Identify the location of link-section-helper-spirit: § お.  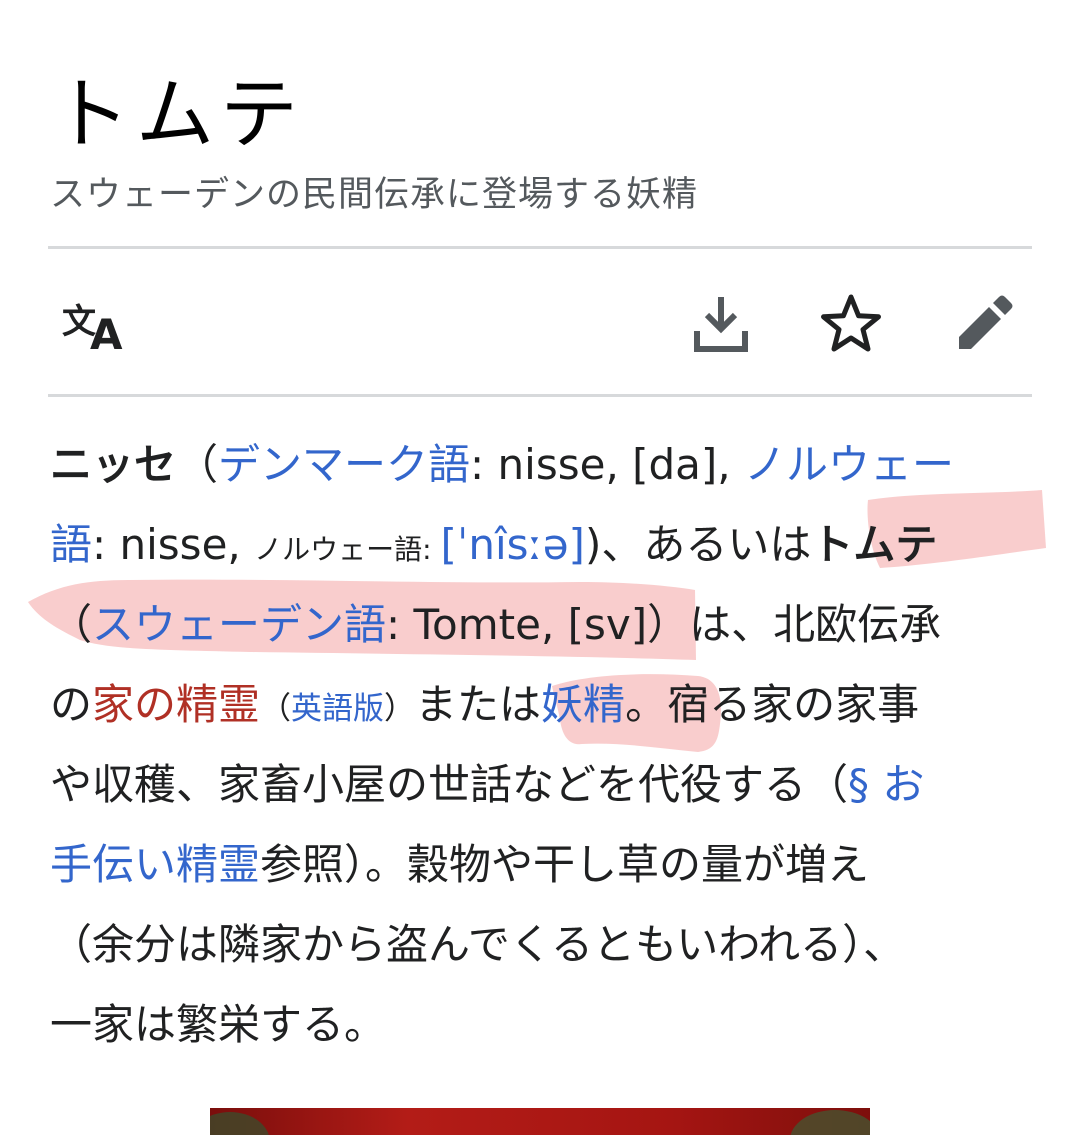
(886, 784).